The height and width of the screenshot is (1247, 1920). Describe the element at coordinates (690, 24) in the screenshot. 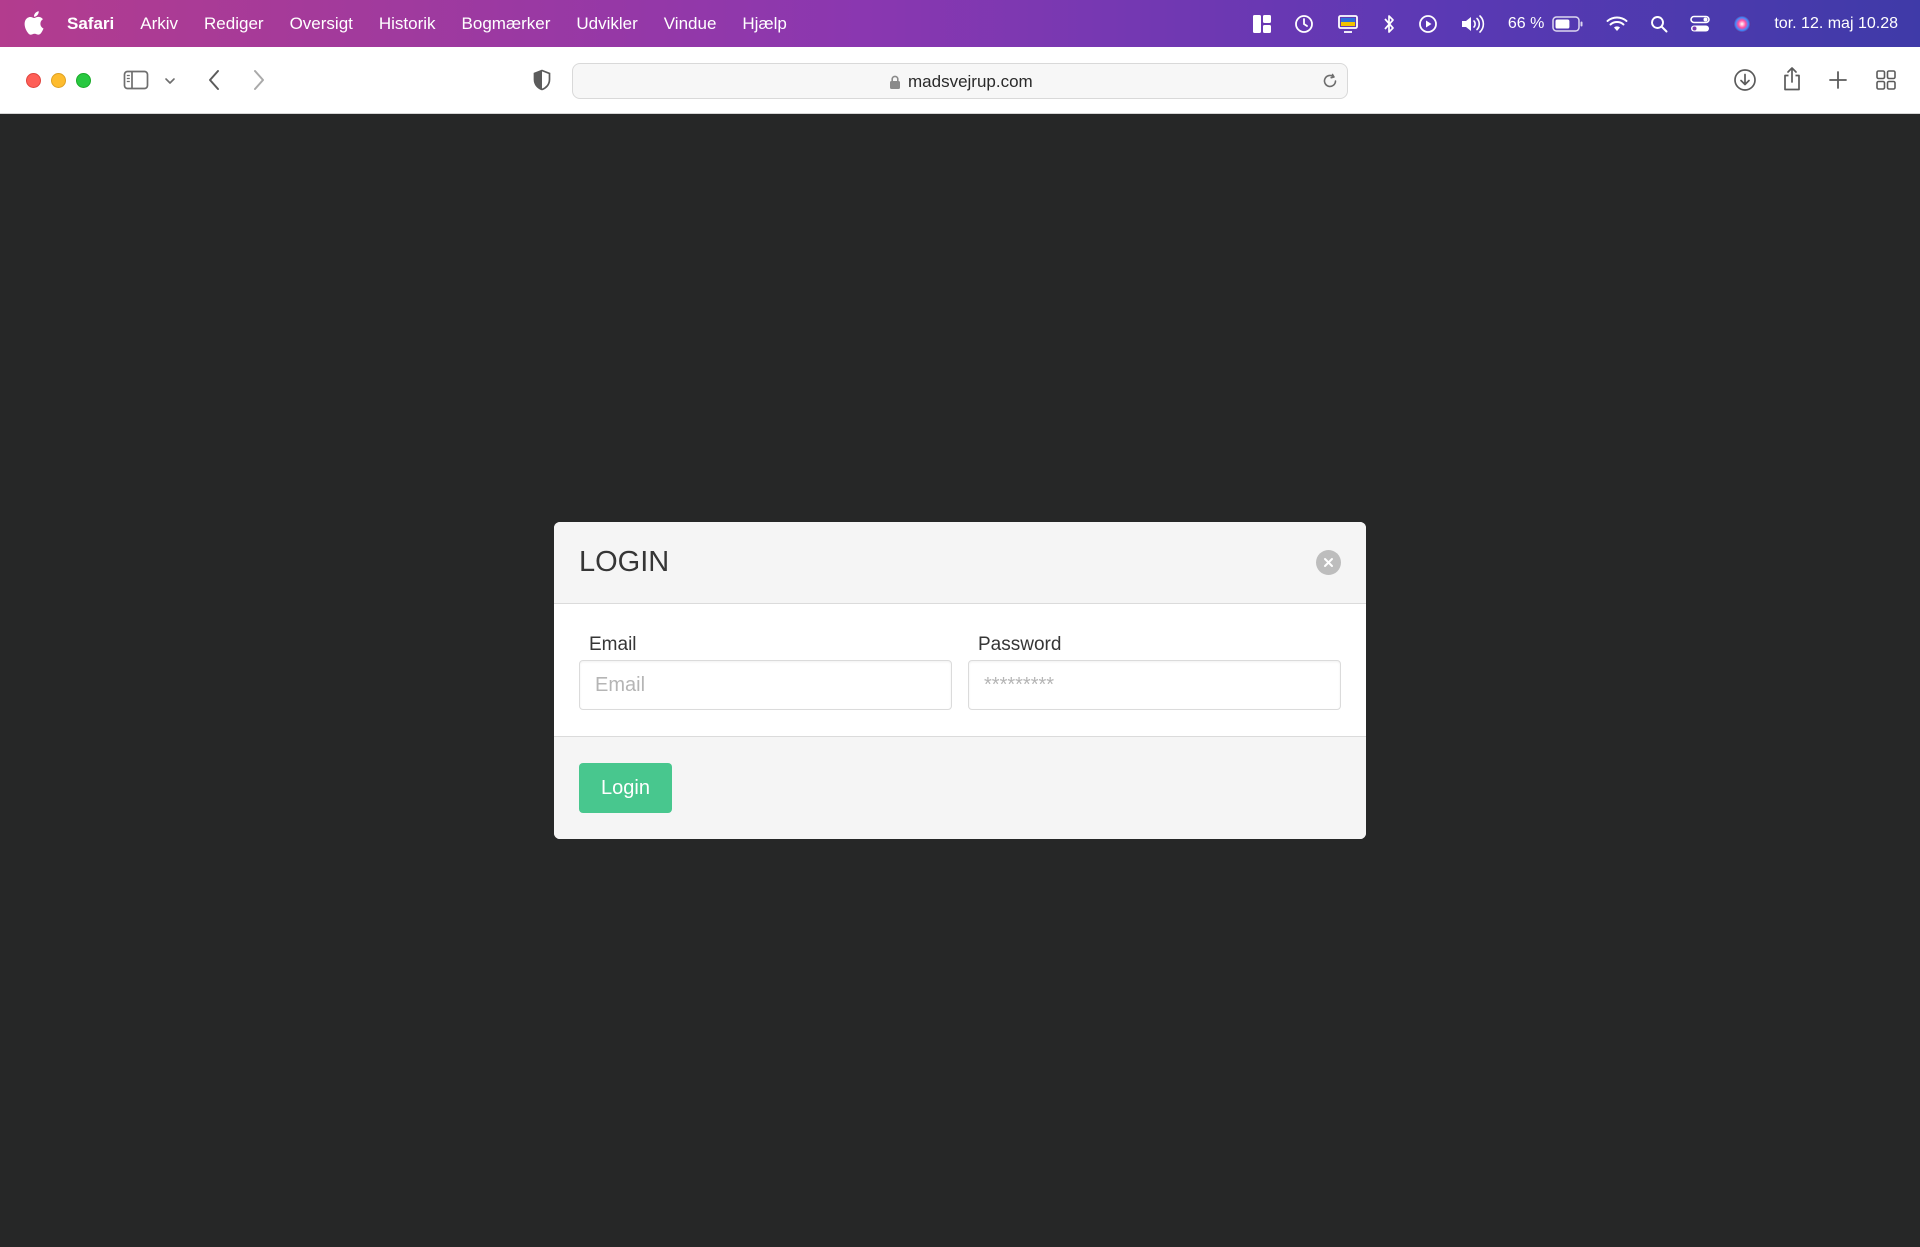

I see `menu-vindue: Vindue` at that location.